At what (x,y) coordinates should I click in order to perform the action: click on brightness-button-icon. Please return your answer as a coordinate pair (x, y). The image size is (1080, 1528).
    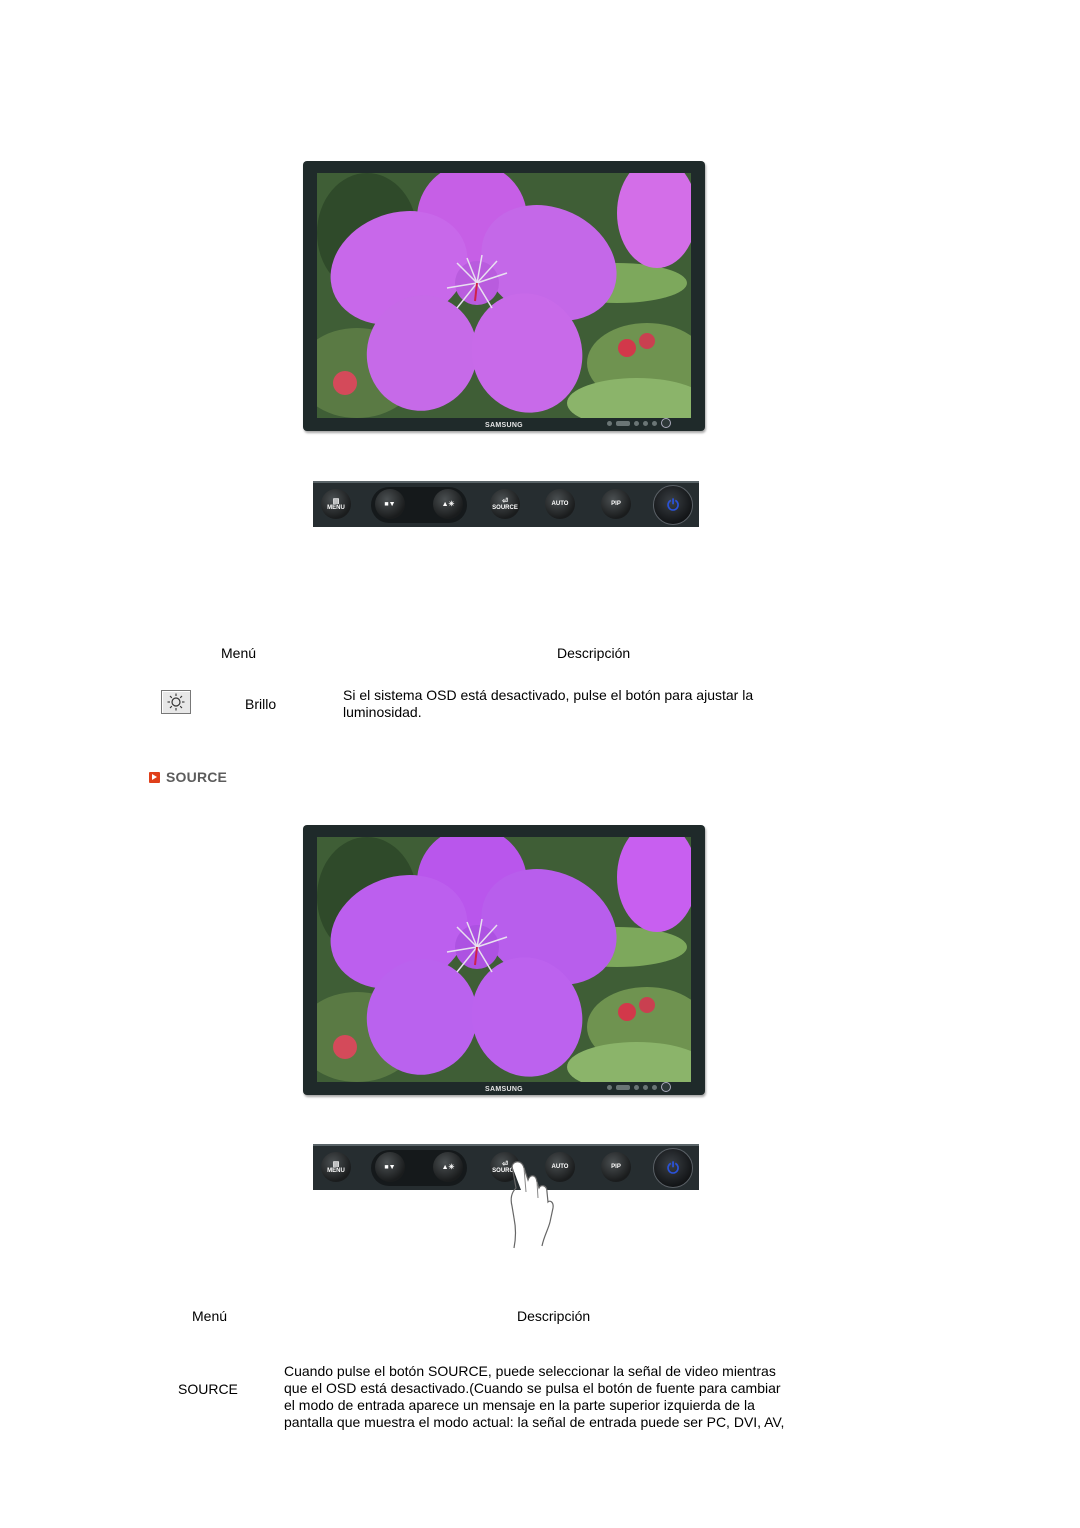
    Looking at the image, I should click on (176, 702).